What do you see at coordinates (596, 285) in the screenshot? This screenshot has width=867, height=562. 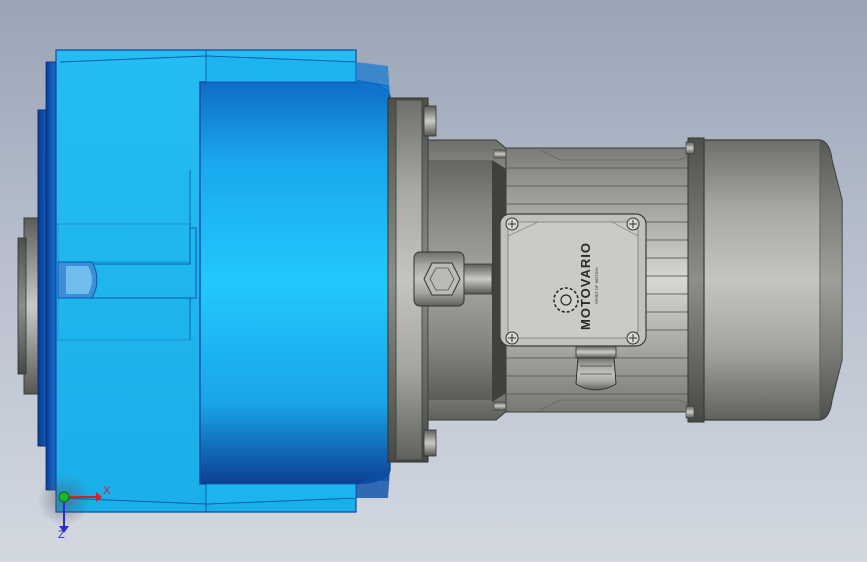 I see `brand-tagline: SPIRIT OF MOTION` at bounding box center [596, 285].